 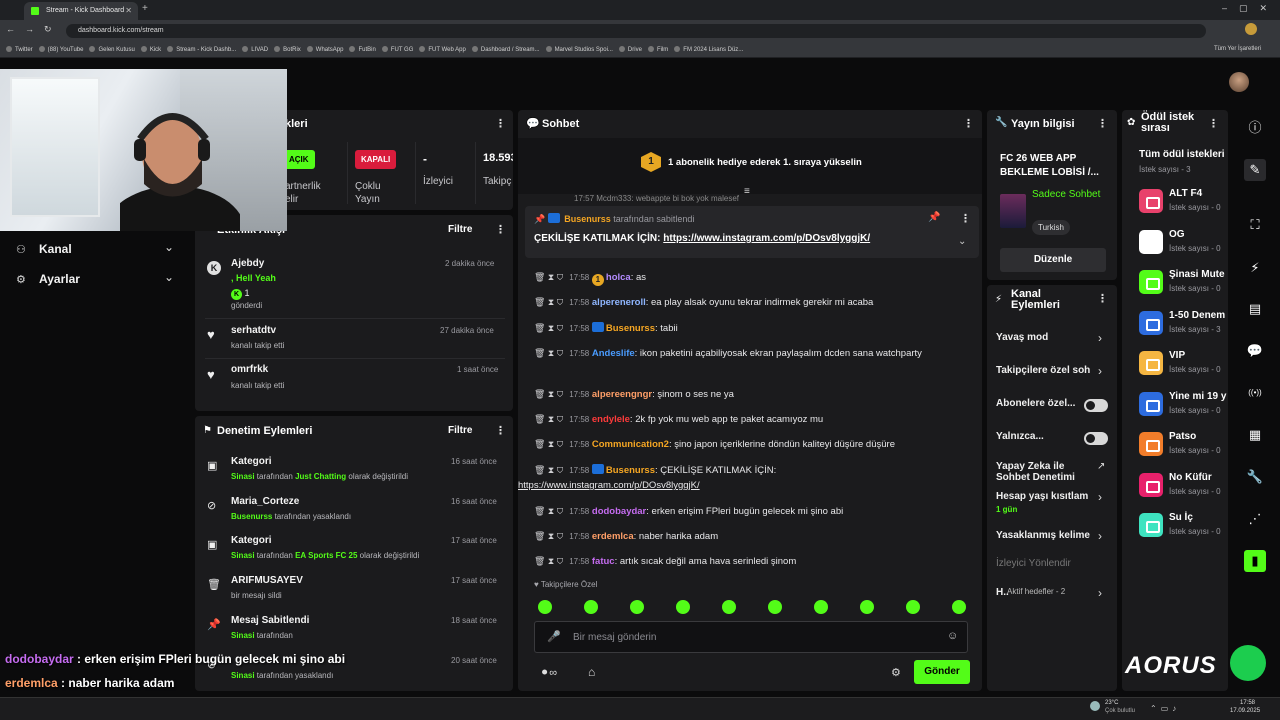 I want to click on chat-input: 🎤 Bir mesaj gönderin ☺, so click(x=751, y=637).